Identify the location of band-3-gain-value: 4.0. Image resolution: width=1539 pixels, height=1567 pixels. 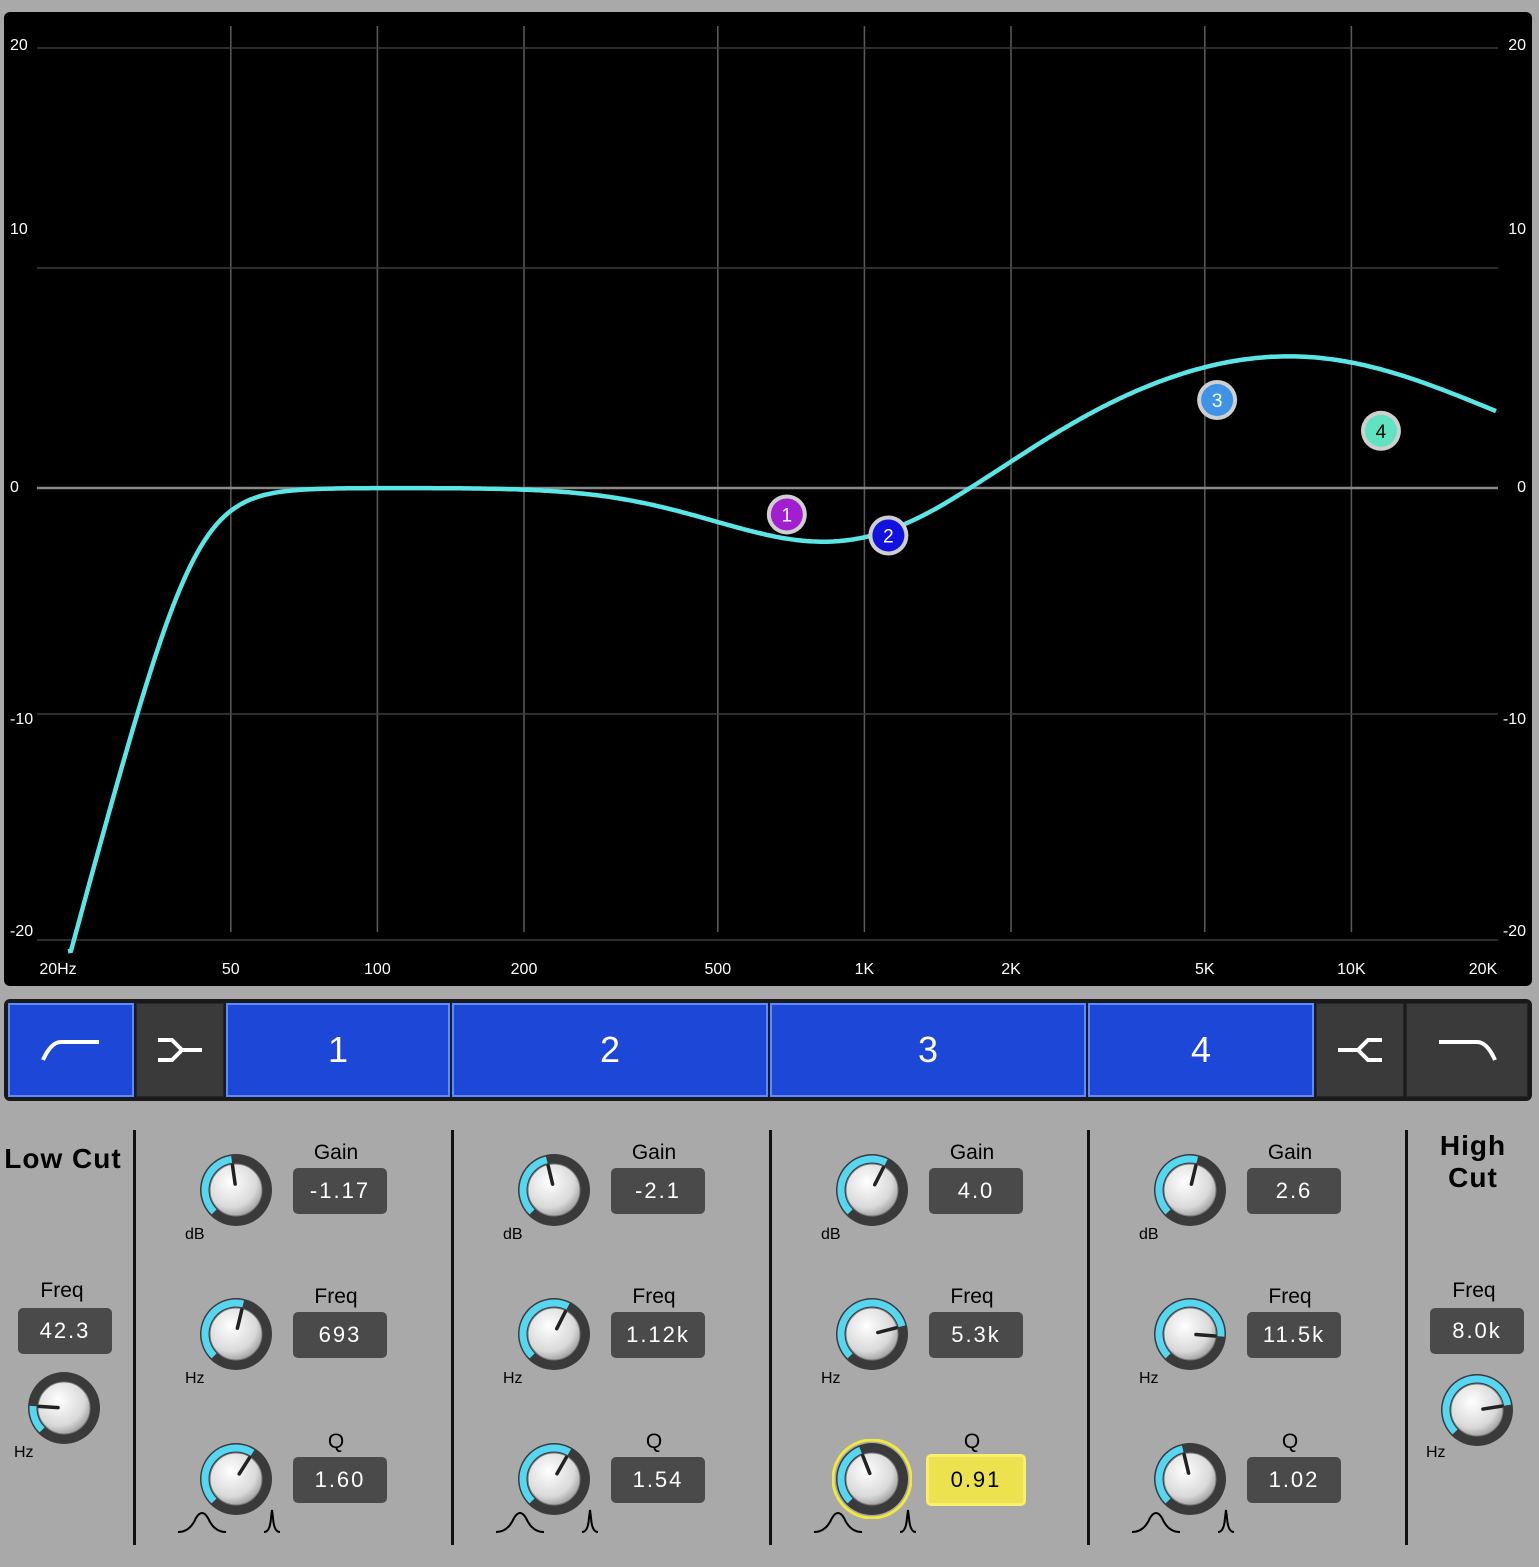
(976, 1191).